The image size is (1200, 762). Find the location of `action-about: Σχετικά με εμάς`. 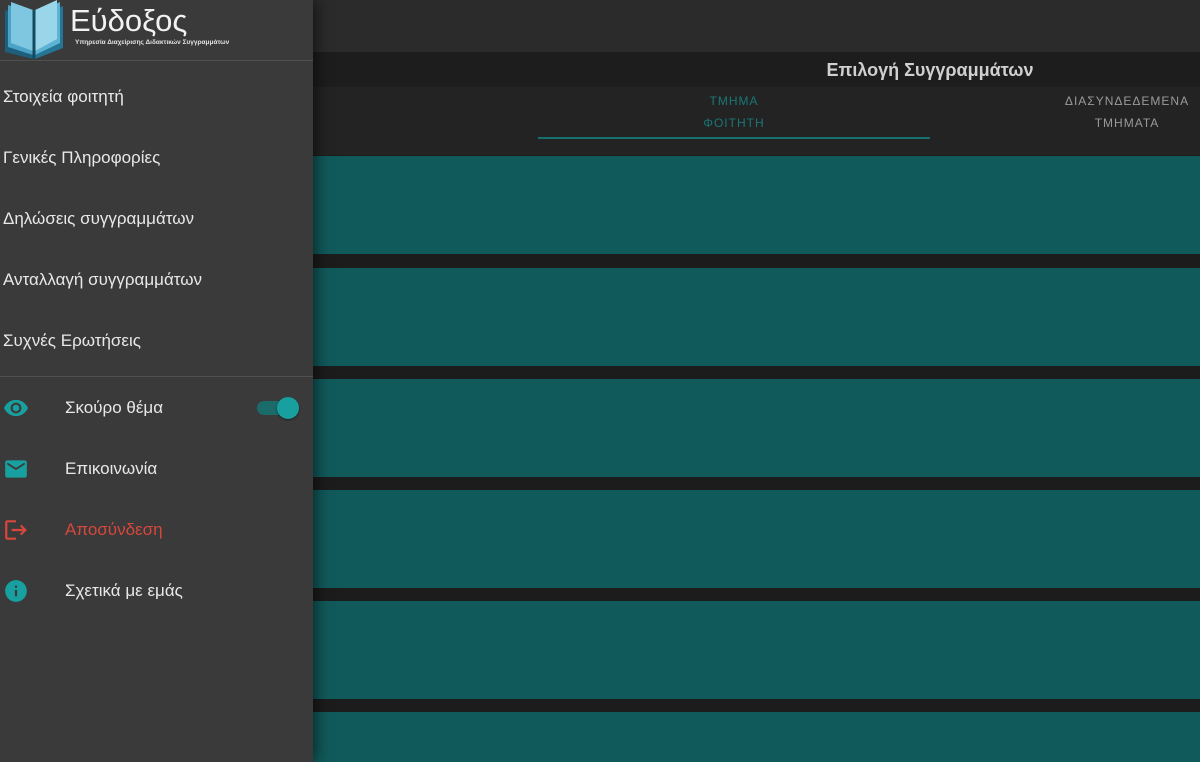

action-about: Σχετικά με εμάς is located at coordinates (156, 590).